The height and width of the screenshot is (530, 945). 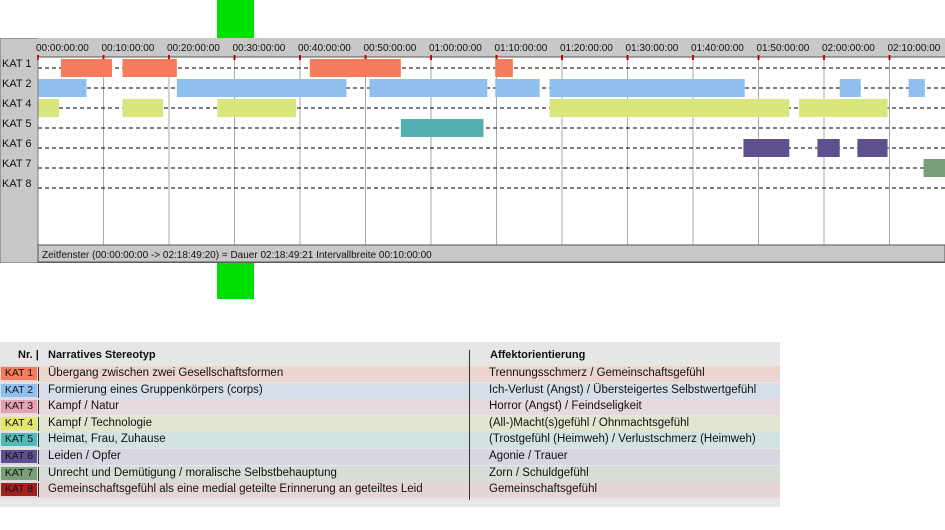 I want to click on affect-orientation: Horror (Angst) / Feindseligkeit, so click(x=565, y=406).